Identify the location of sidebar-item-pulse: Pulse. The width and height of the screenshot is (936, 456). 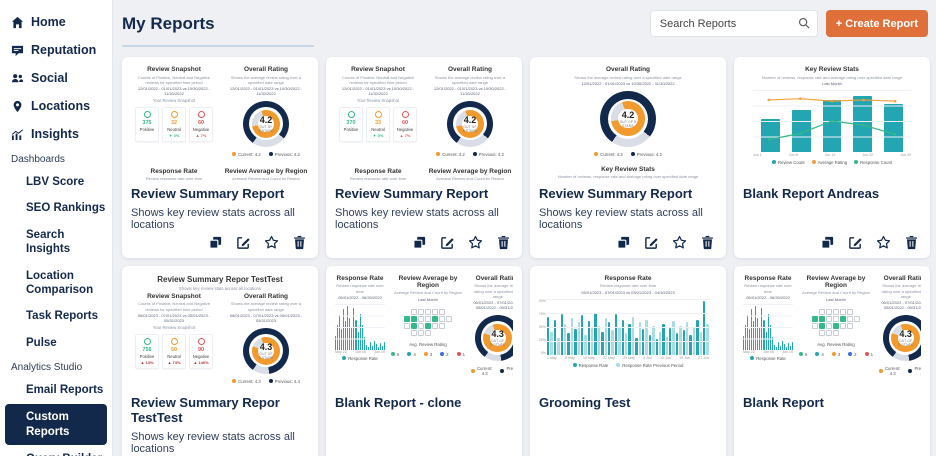
(56, 343).